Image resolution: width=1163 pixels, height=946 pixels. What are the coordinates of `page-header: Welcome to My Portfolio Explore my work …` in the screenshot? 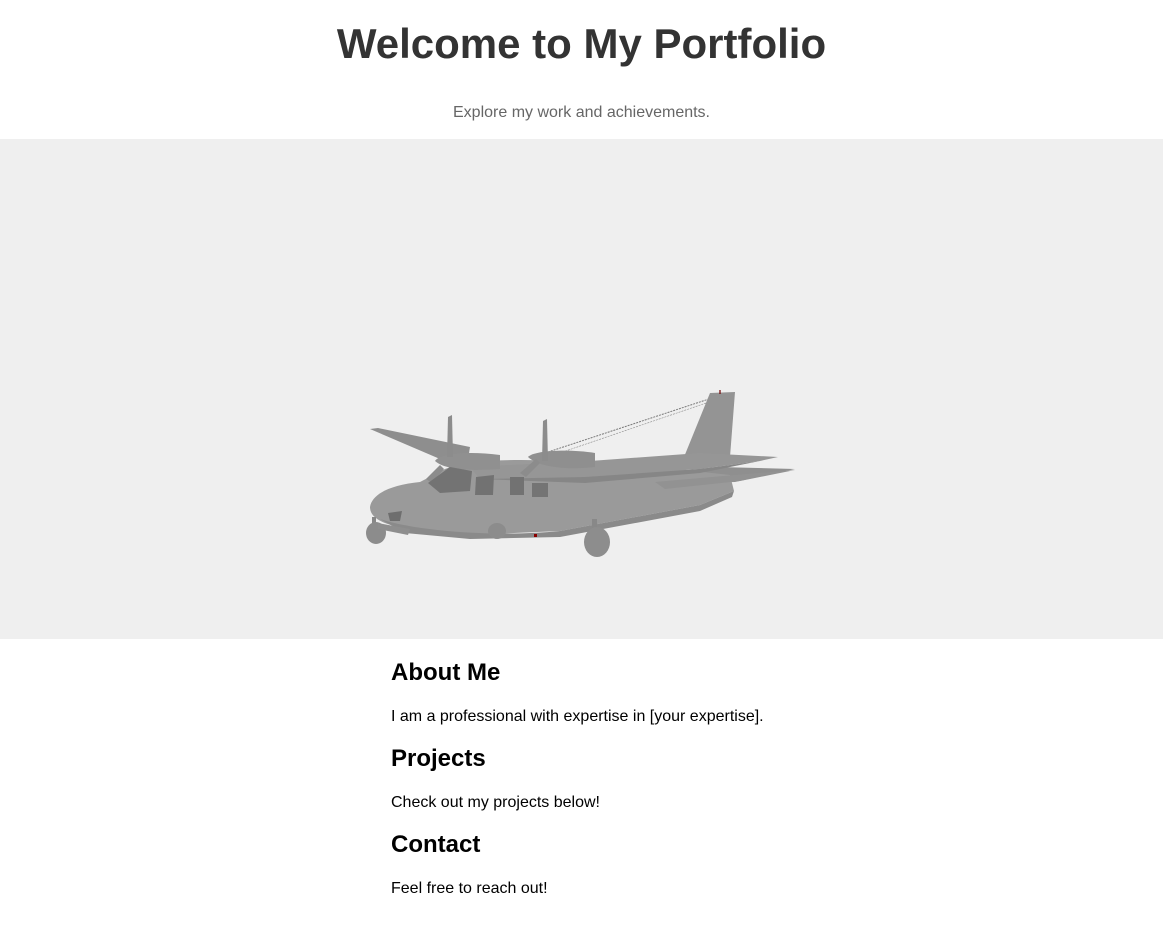 It's located at (581, 69).